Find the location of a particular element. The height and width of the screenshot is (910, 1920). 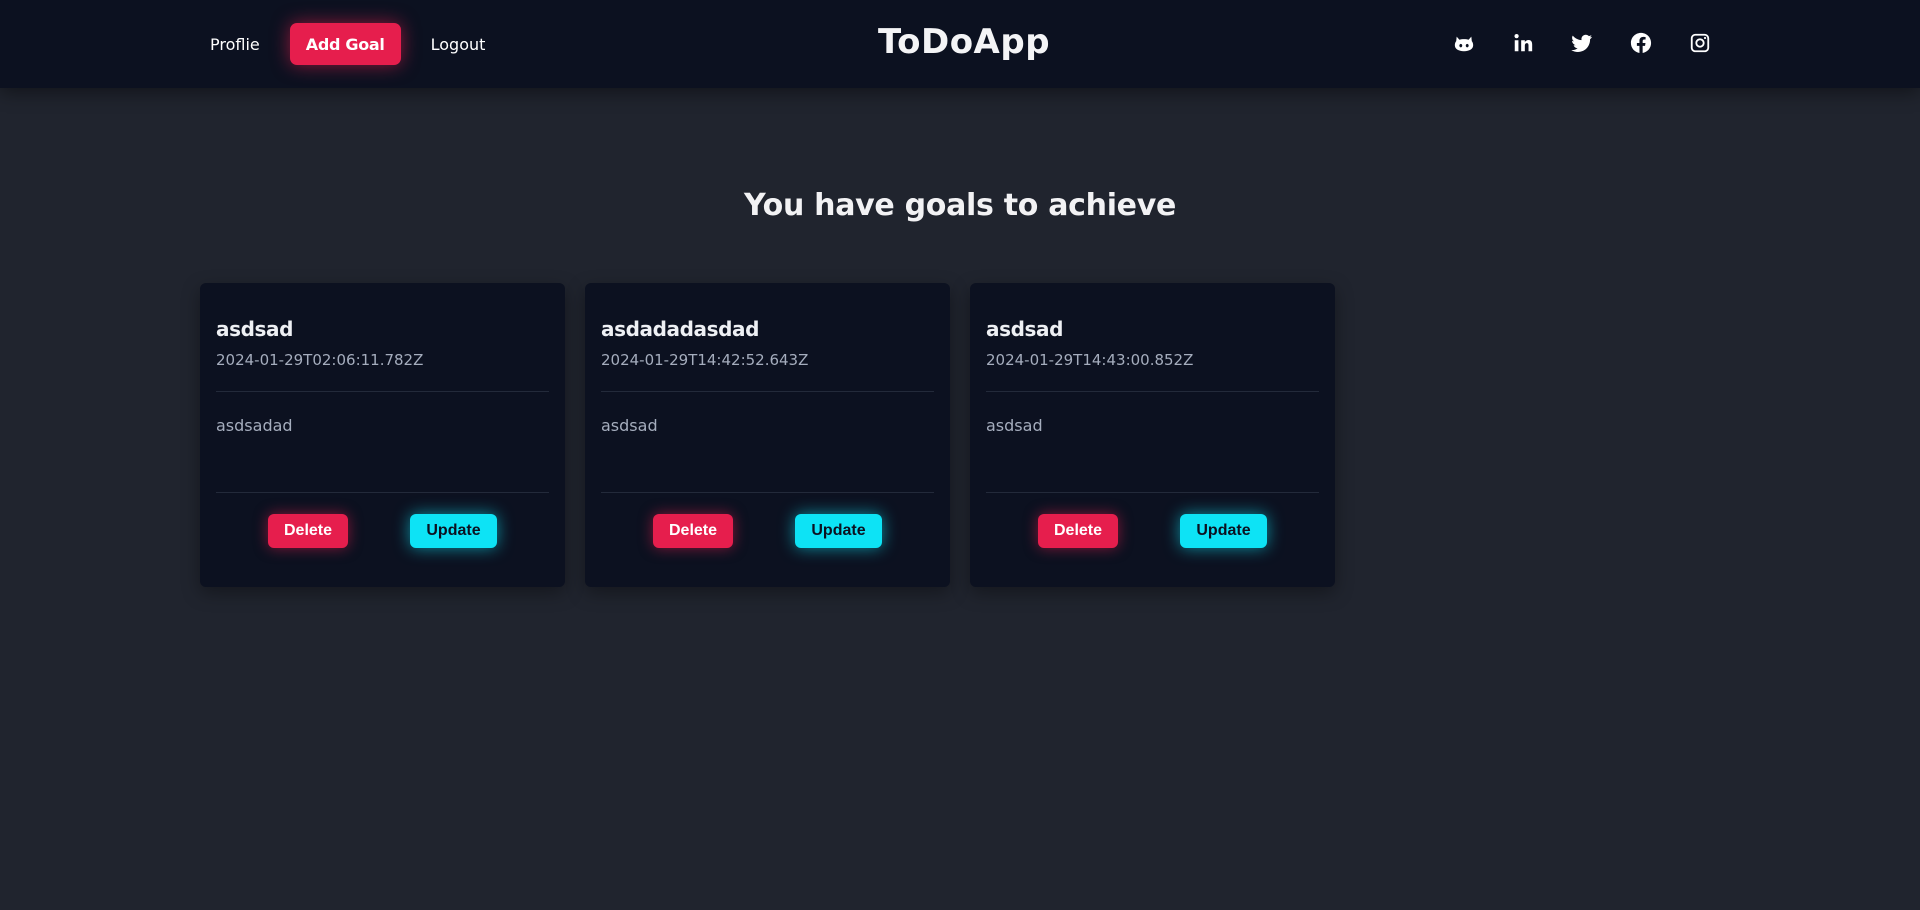

instagram-icon is located at coordinates (1700, 43).